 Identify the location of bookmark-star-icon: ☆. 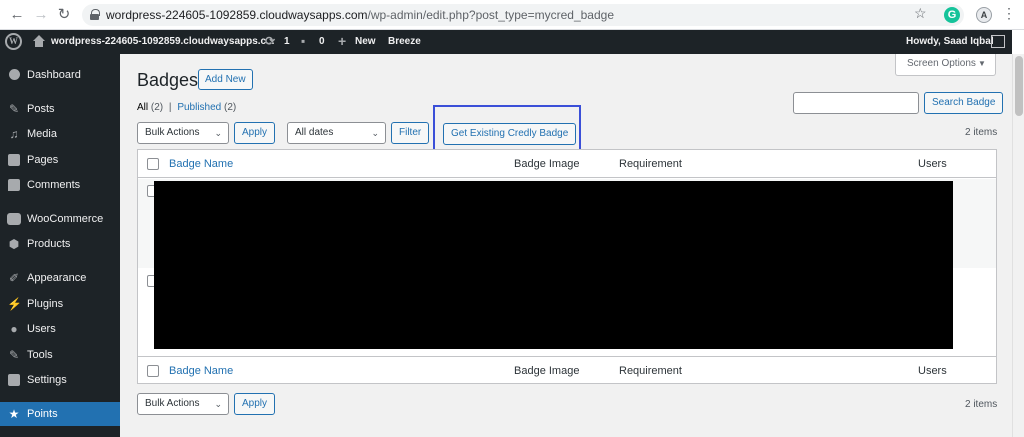
(920, 13).